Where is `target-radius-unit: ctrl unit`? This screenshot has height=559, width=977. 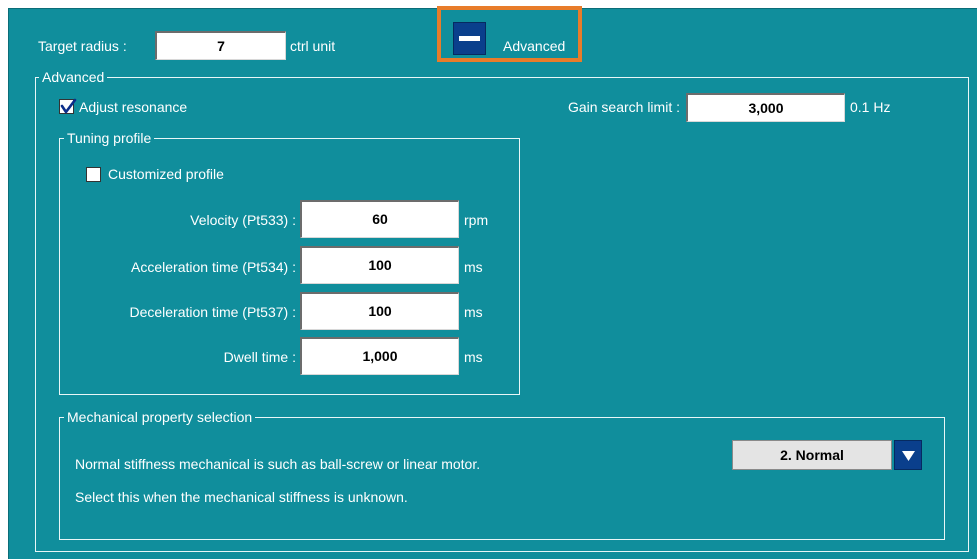 target-radius-unit: ctrl unit is located at coordinates (313, 46).